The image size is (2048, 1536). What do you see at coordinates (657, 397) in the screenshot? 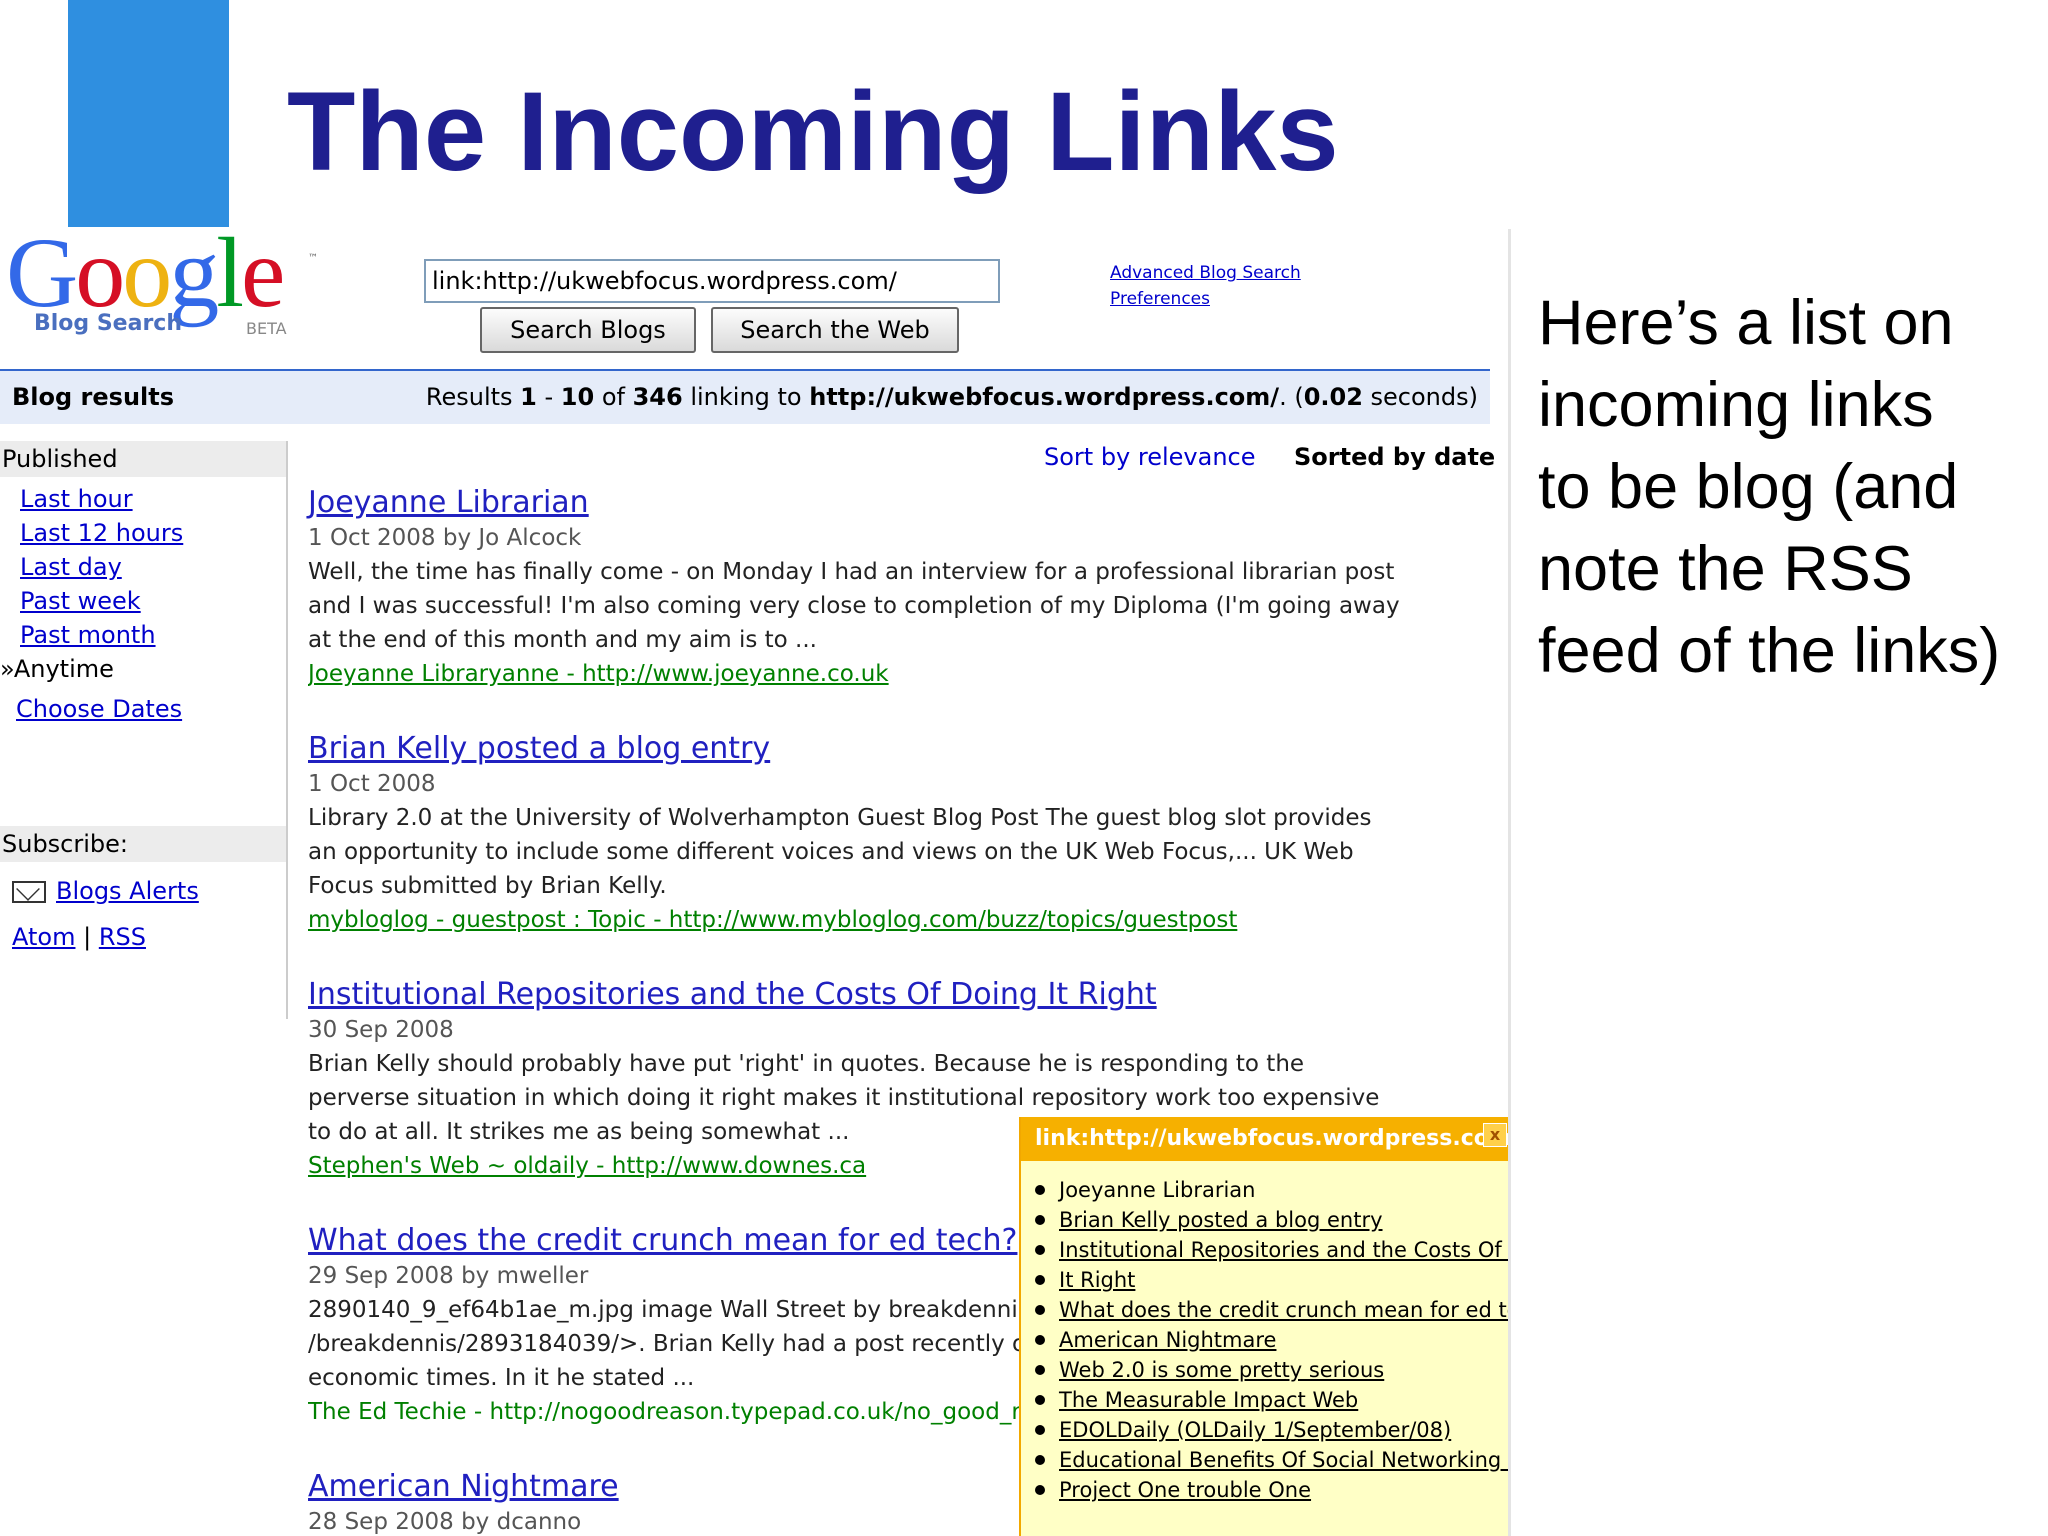
I see `stats-total: 346` at bounding box center [657, 397].